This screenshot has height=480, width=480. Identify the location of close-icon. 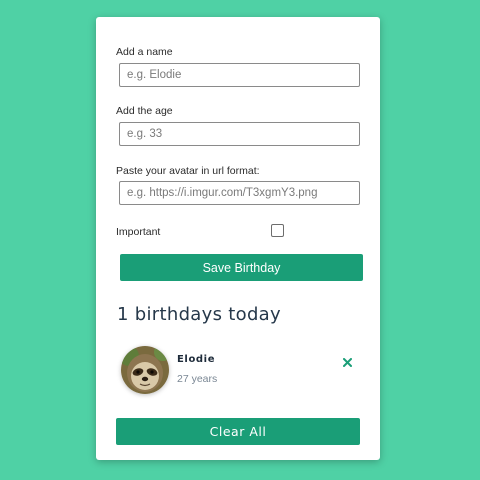
(347, 362).